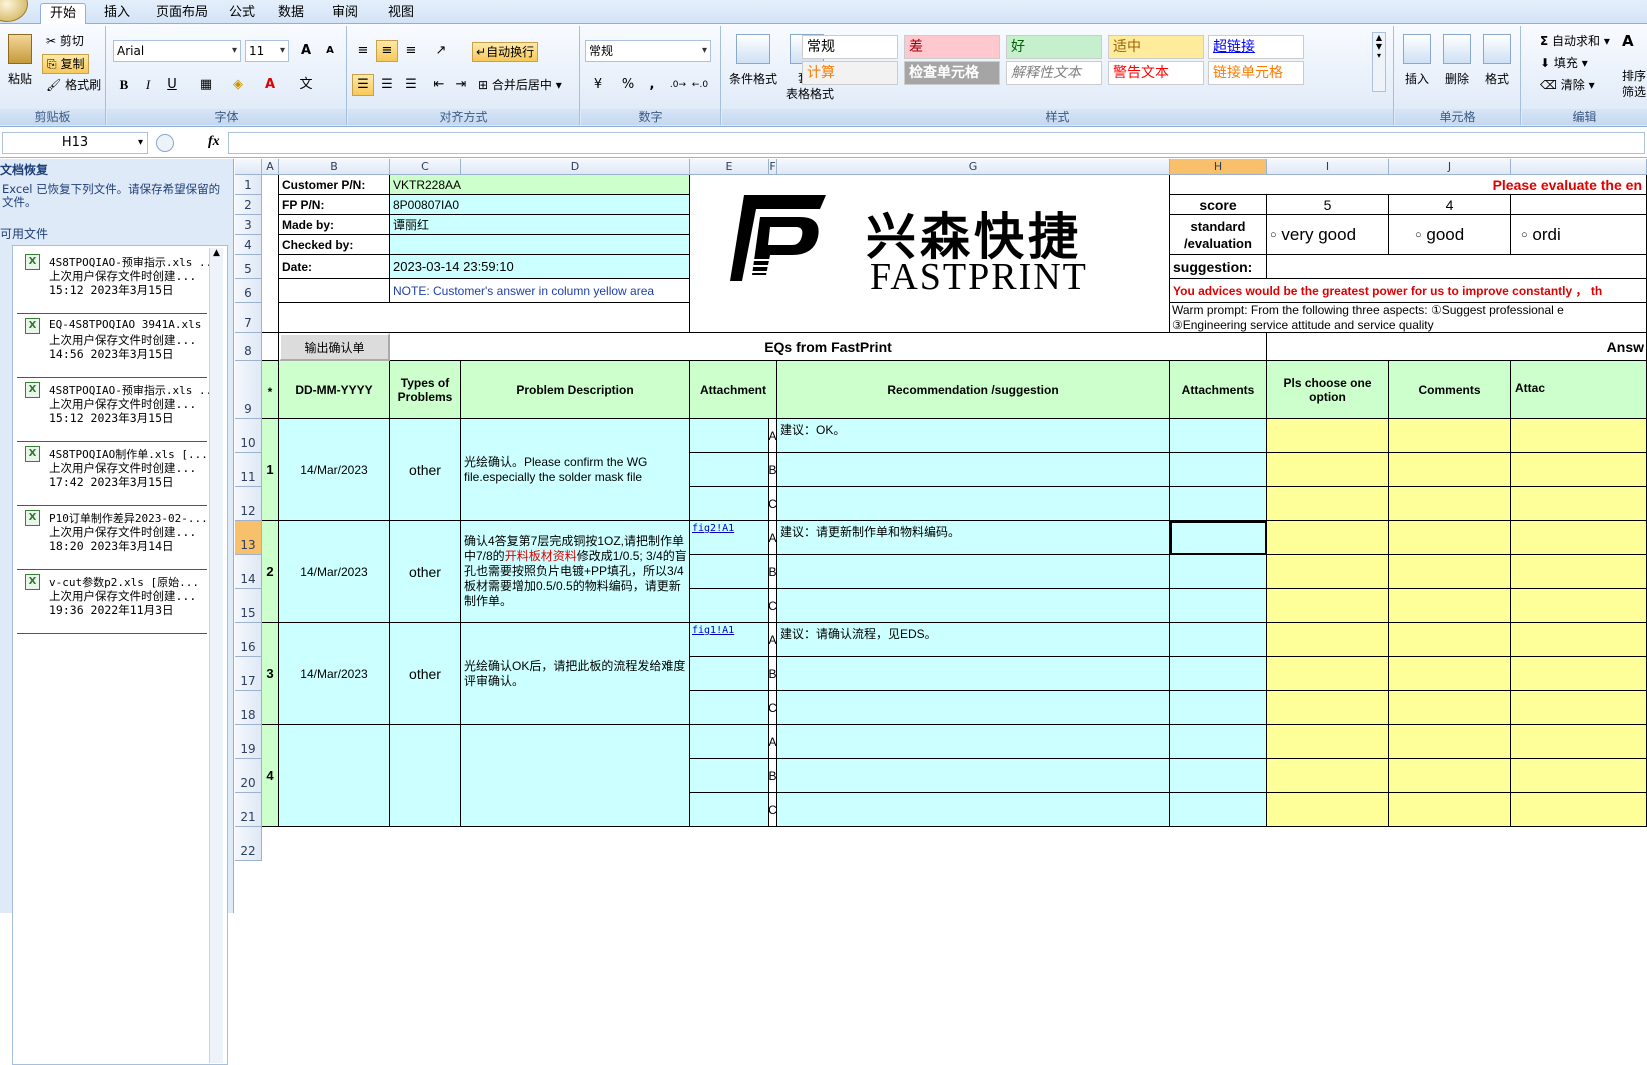 This screenshot has height=1065, width=1647. Describe the element at coordinates (411, 85) in the screenshot. I see `align-right-icon: ☰` at that location.